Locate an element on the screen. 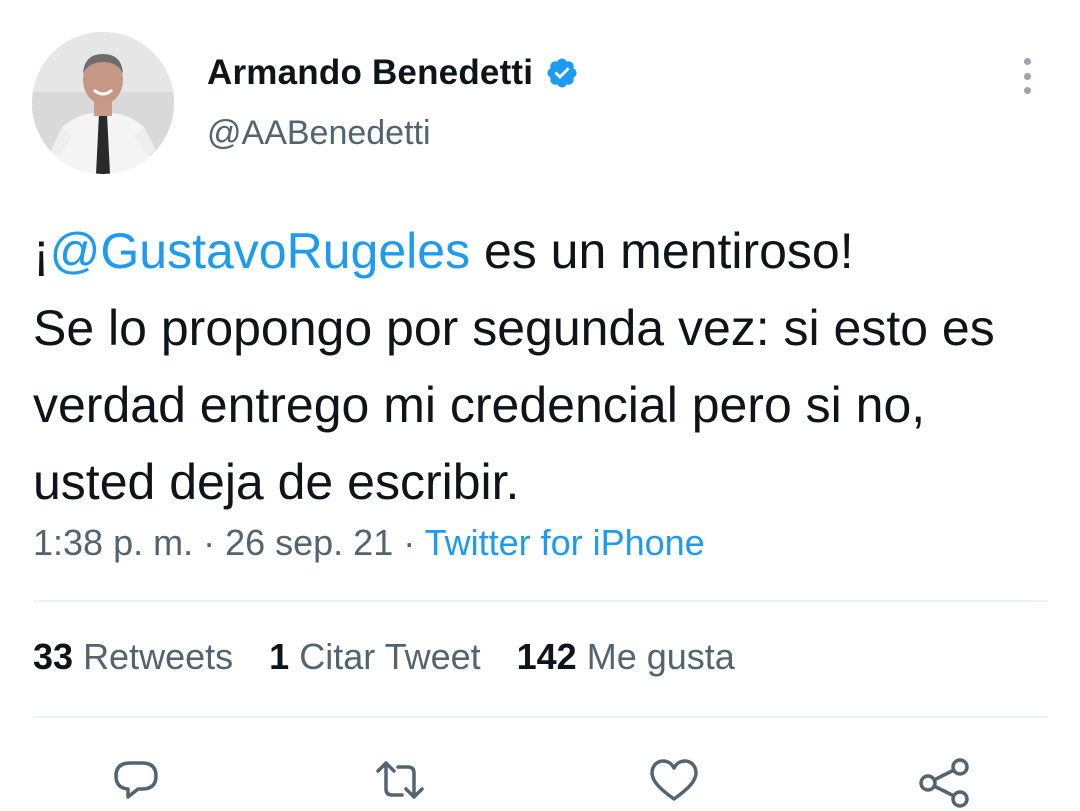 The width and height of the screenshot is (1080, 811). tweet-date: 26 sep. 21 is located at coordinates (309, 542).